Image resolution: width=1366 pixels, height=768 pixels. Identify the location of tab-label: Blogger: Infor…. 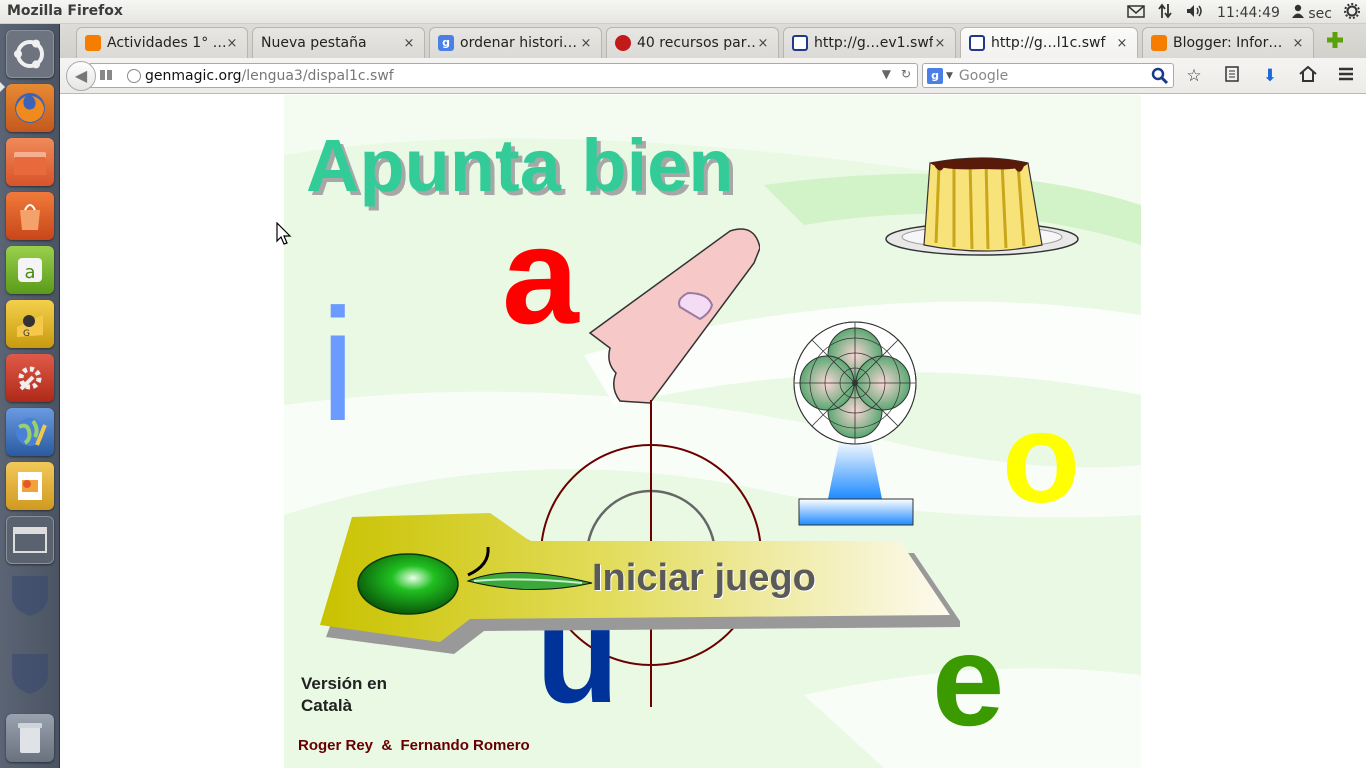
(1228, 43).